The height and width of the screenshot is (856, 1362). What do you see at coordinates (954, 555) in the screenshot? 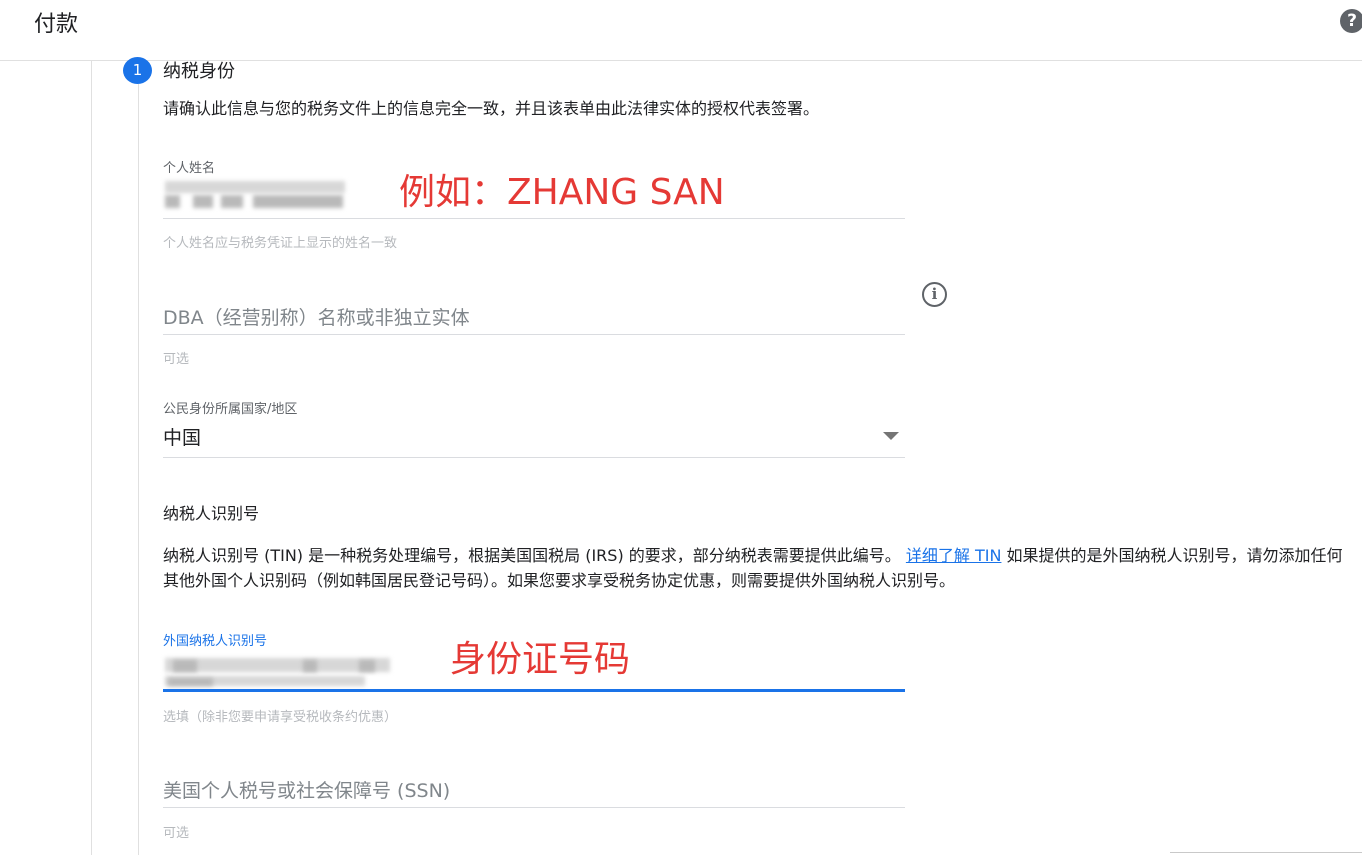
I see `learn-more-tin-link: 详细了解 TIN` at bounding box center [954, 555].